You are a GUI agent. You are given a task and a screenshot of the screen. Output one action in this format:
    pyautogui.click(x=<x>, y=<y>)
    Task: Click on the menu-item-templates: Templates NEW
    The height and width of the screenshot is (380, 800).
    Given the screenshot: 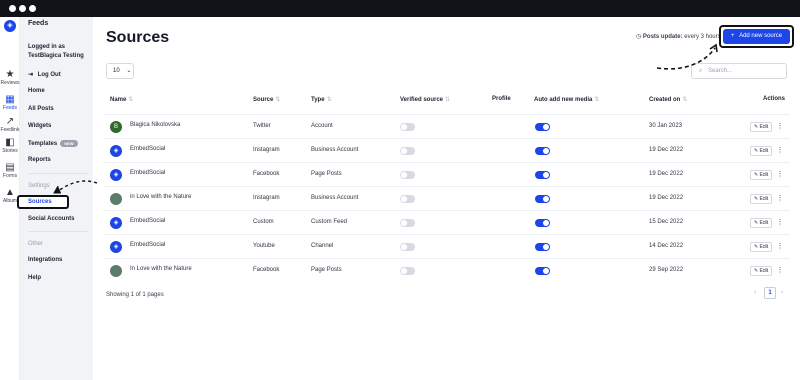 What is the action you would take?
    pyautogui.click(x=53, y=143)
    